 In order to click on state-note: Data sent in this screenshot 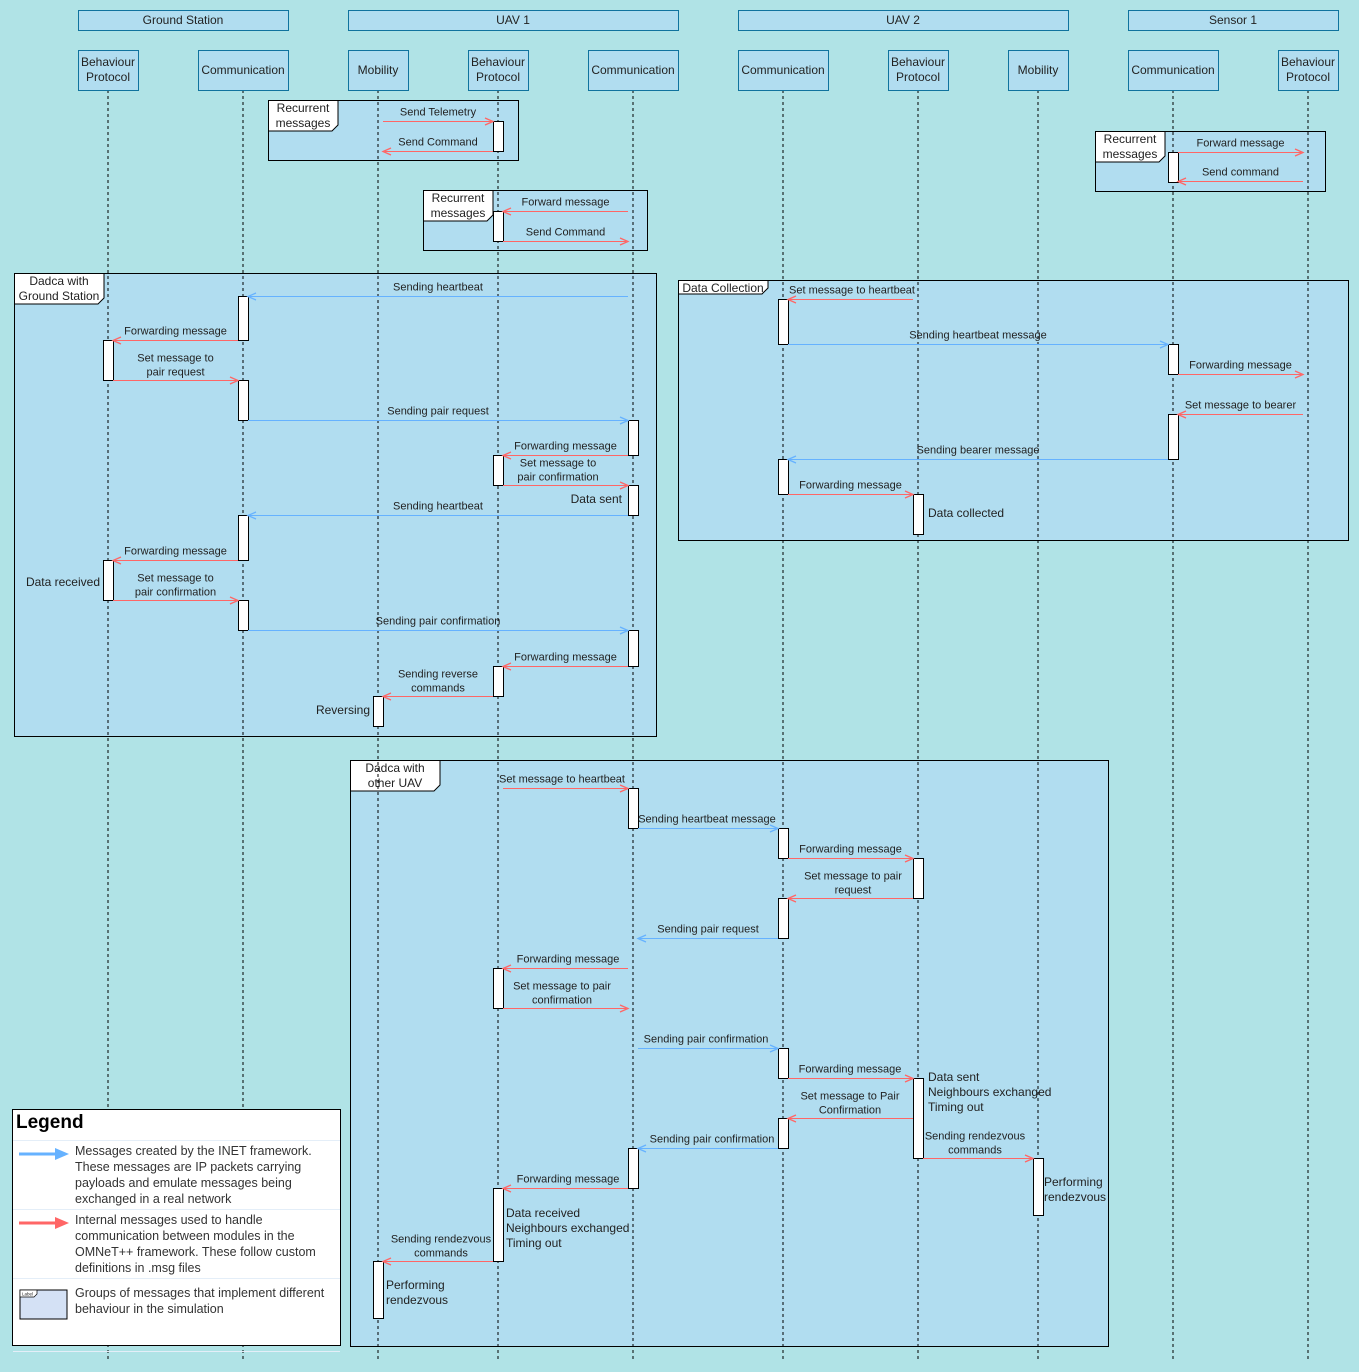, I will do `click(597, 499)`.